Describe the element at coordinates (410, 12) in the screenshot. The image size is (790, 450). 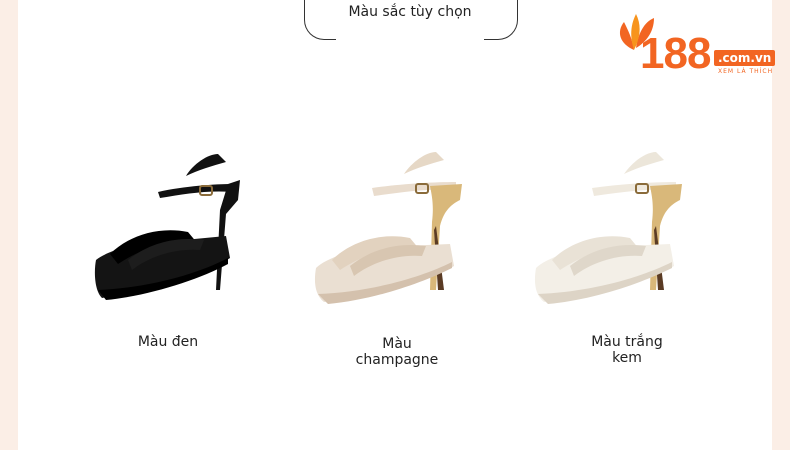
I see `section-title: Màu sắc tùy chọn` at that location.